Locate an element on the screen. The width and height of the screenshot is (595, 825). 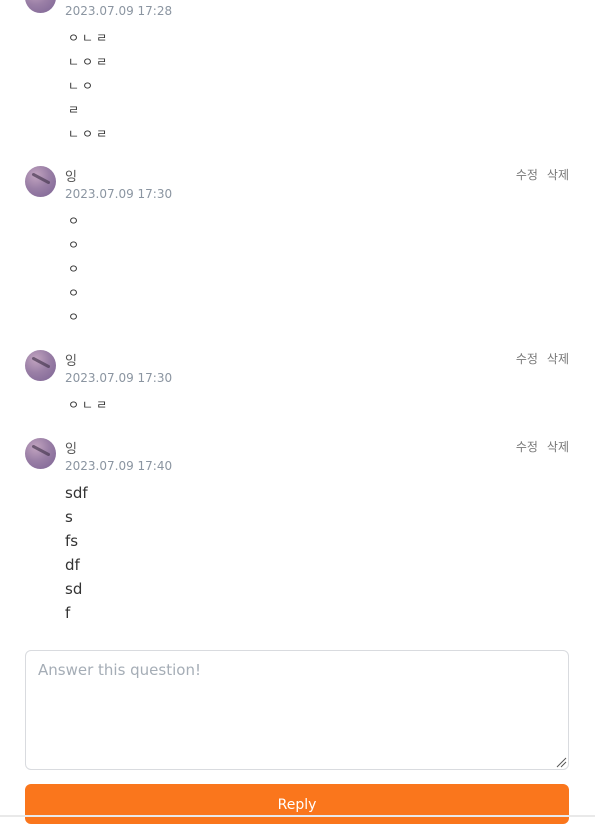
comment-body: sdf s fs df sd f is located at coordinates (76, 553).